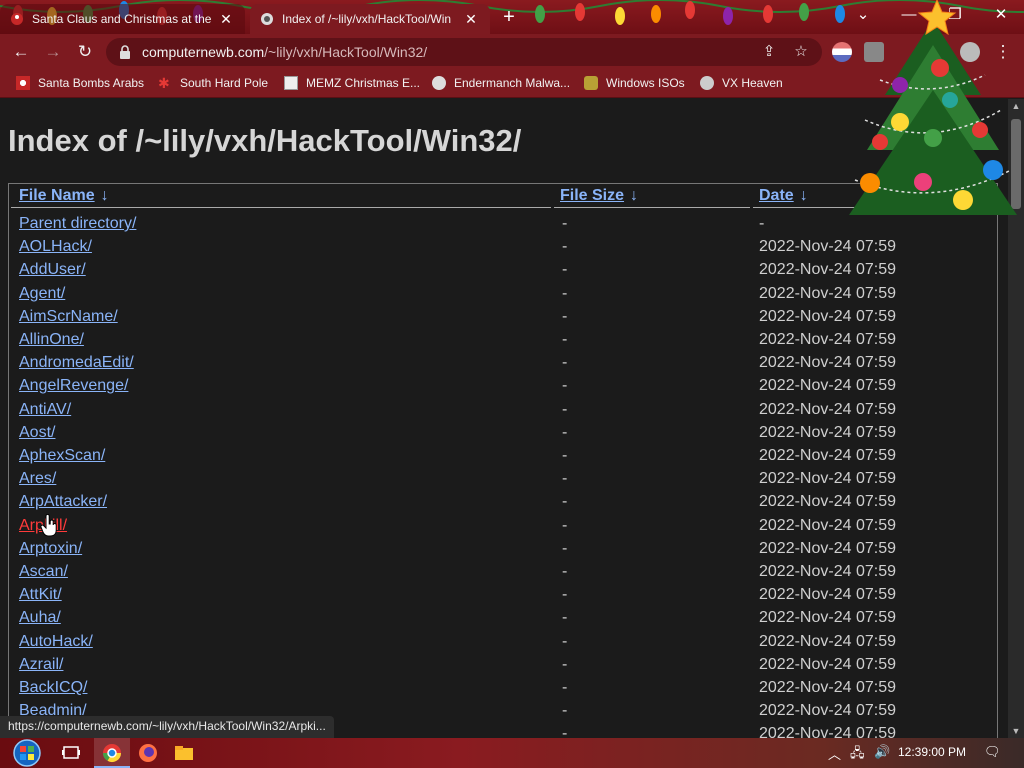  I want to click on firefox-icon, so click(148, 753).